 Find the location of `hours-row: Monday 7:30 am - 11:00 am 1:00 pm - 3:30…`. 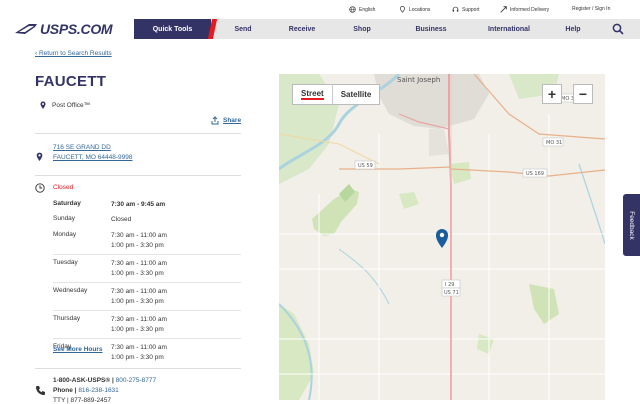

hours-row: Monday 7:30 am - 11:00 am 1:00 pm - 3:30… is located at coordinates (148, 241).